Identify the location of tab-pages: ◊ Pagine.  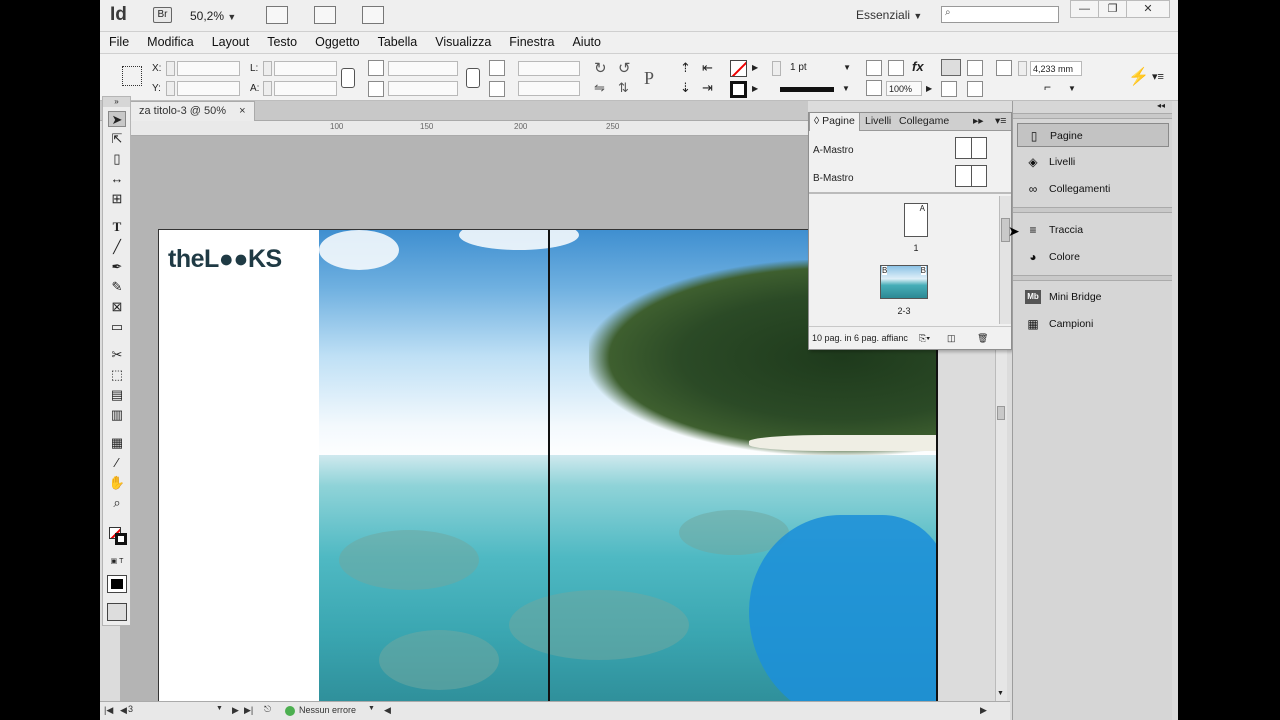
(834, 122).